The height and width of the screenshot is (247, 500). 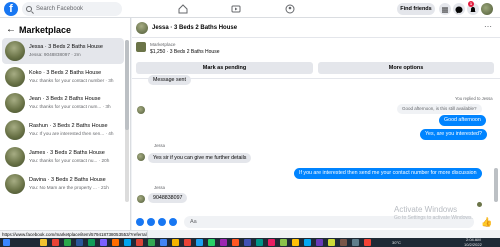 What do you see at coordinates (91, 242) in the screenshot?
I see `sheets-icon` at bounding box center [91, 242].